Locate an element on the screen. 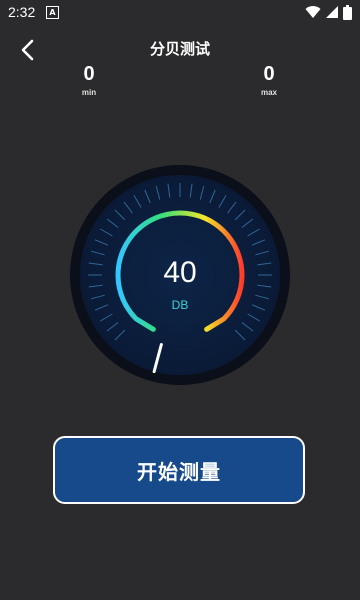  app-header: 分贝测试 is located at coordinates (180, 49).